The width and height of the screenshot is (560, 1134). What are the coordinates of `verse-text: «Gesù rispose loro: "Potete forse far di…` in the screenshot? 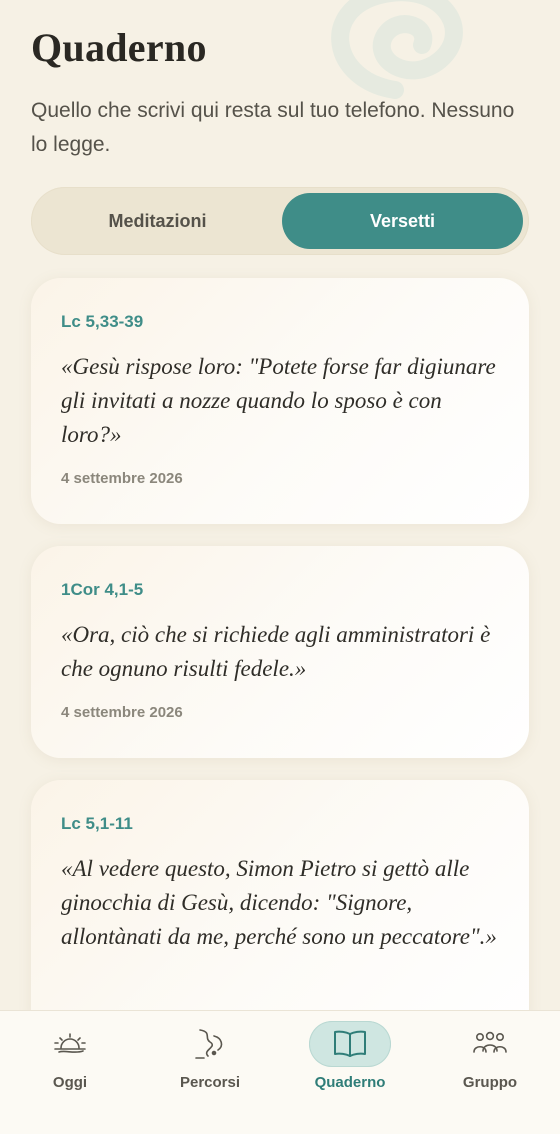 It's located at (278, 400).